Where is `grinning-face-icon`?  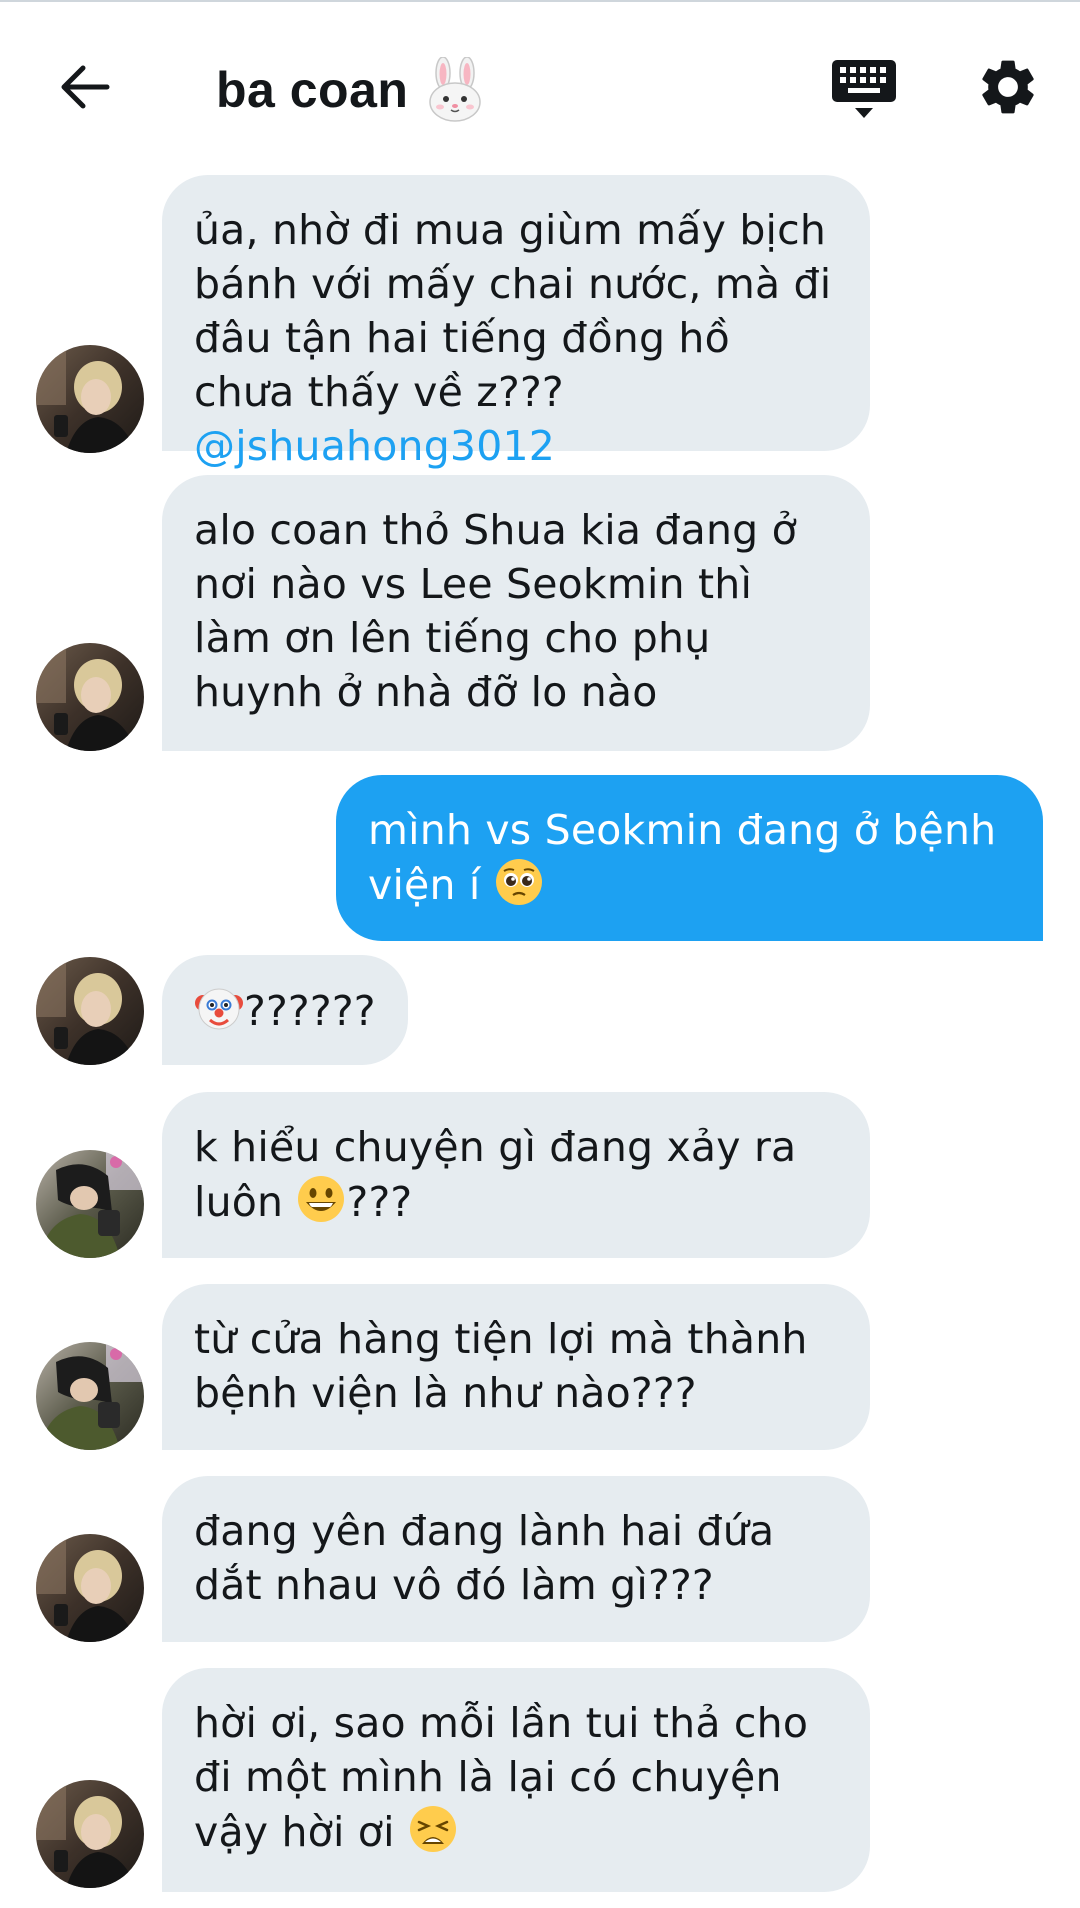
grinning-face-icon is located at coordinates (321, 1199).